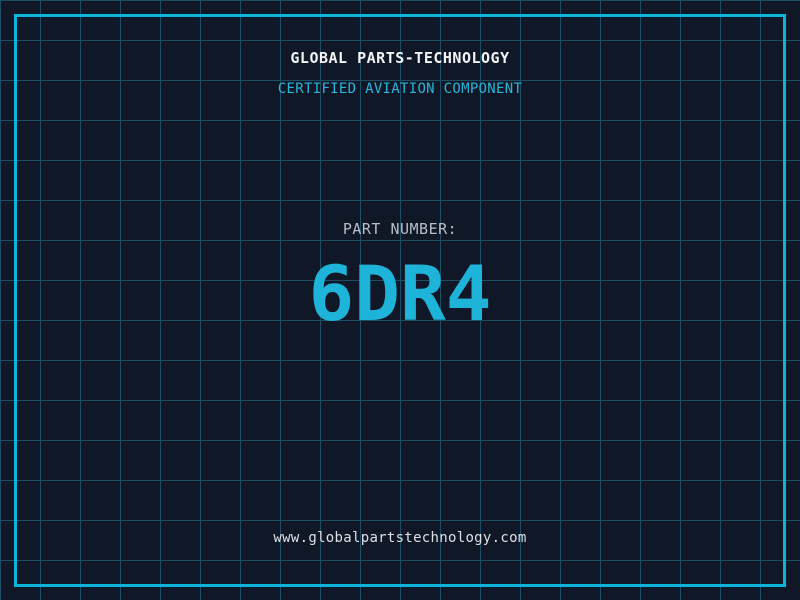 The image size is (800, 600). Describe the element at coordinates (400, 538) in the screenshot. I see `website-url: www.globalpartstechnology.com` at that location.